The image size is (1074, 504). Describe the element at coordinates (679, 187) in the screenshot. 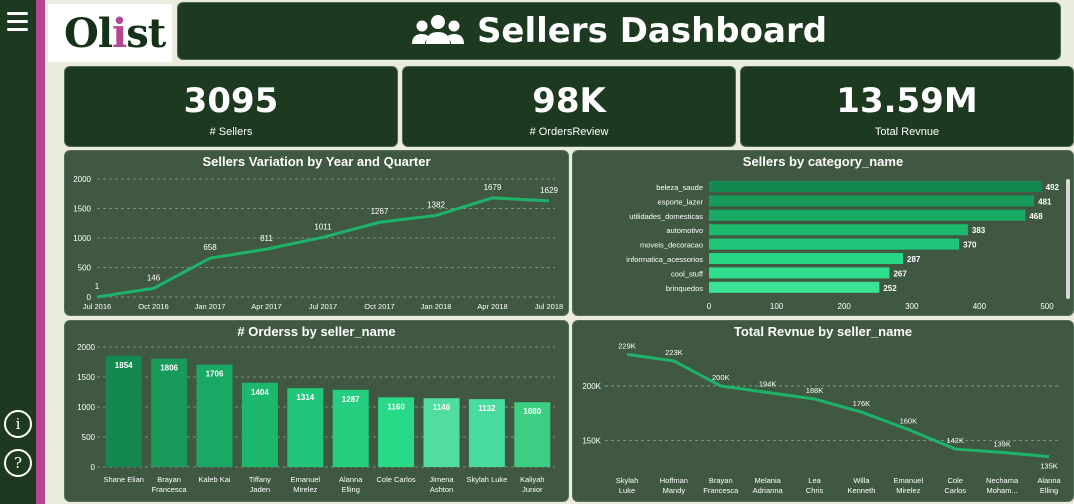

I see `category-label: beleza_saude` at that location.